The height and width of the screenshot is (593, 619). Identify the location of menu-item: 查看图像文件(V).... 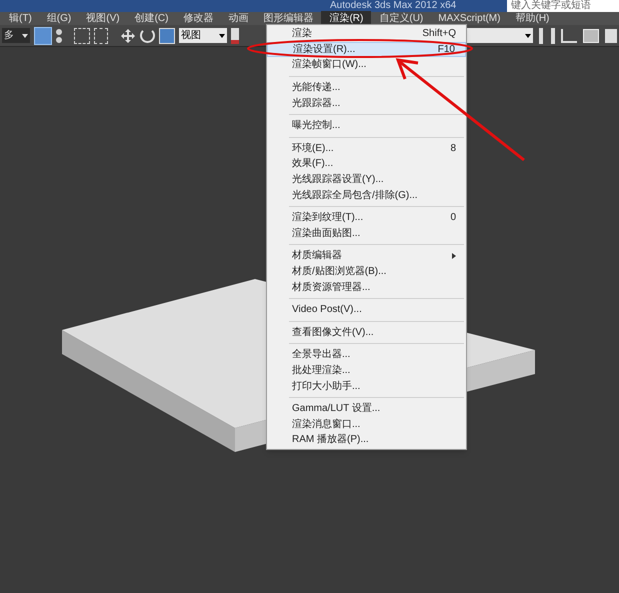
(366, 332).